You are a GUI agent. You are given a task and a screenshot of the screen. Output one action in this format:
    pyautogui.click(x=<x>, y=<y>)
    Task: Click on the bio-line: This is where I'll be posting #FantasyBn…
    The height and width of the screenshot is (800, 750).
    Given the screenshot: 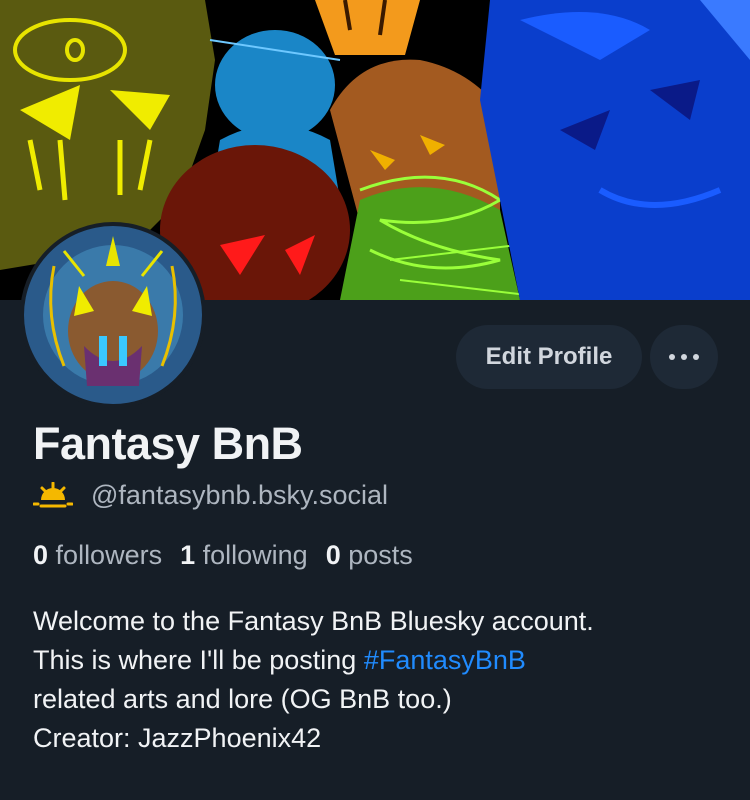 What is the action you would take?
    pyautogui.click(x=378, y=660)
    